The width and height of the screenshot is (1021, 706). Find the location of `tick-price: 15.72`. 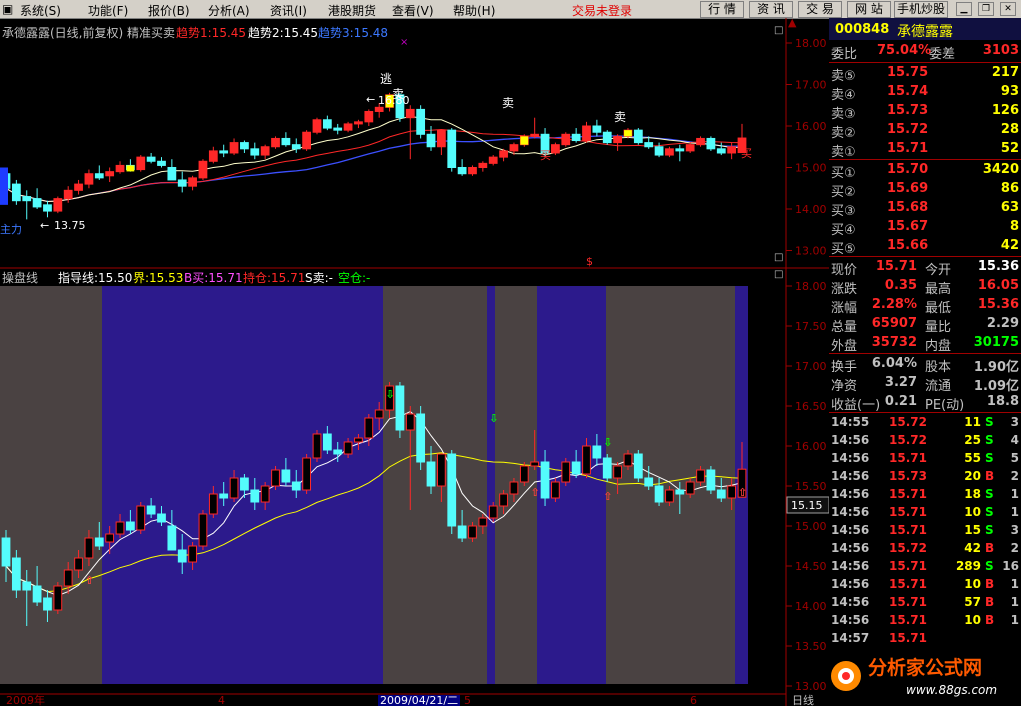

tick-price: 15.72 is located at coordinates (908, 422).